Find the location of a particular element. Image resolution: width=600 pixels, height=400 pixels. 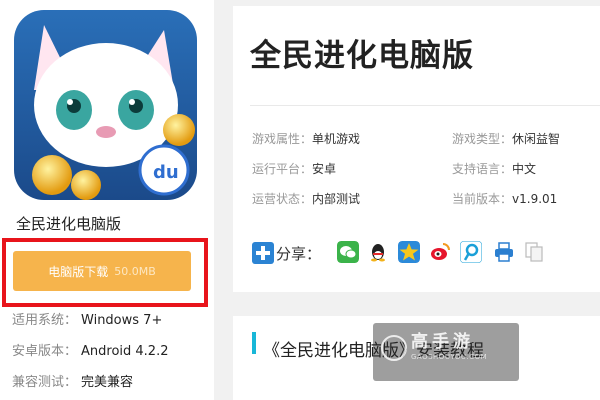

attr-key: 运行平台： is located at coordinates (282, 169).